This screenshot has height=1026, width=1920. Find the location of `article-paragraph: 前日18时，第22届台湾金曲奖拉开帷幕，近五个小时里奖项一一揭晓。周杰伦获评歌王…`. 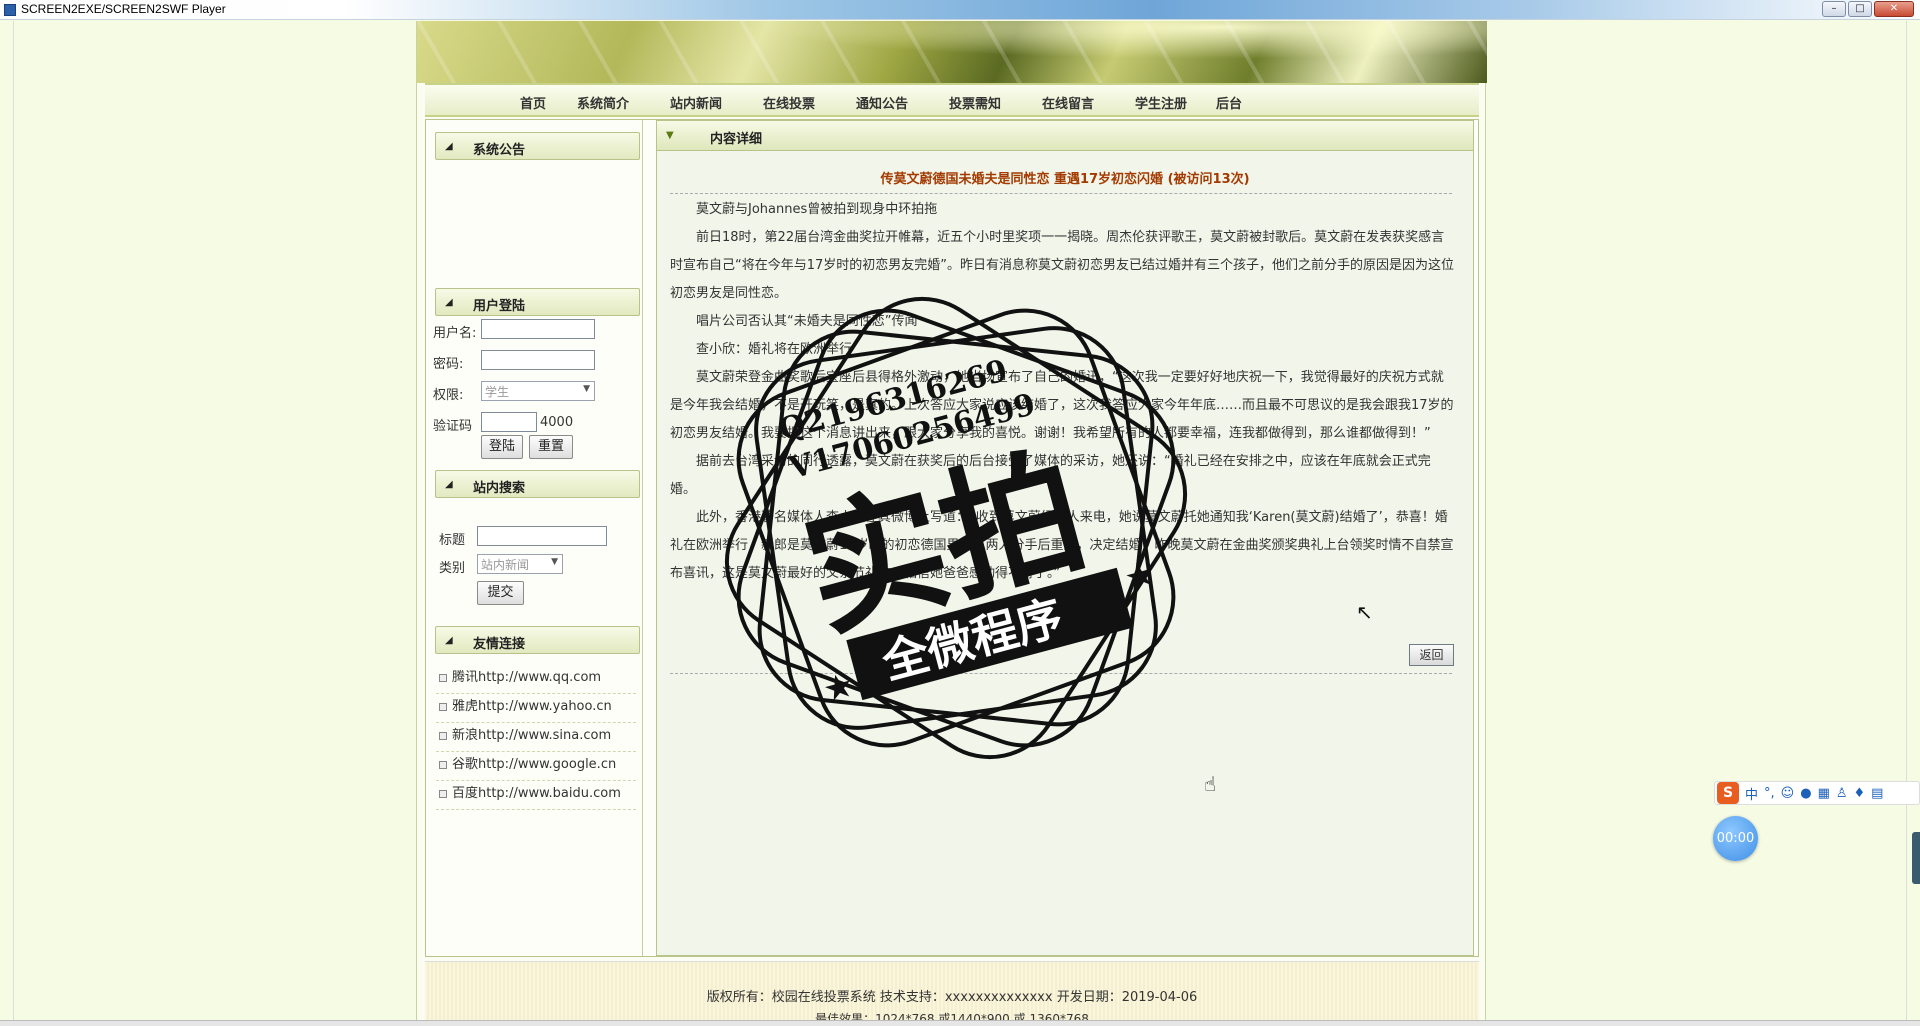

article-paragraph: 前日18时，第22届台湾金曲奖拉开帷幕，近五个小时里奖项一一揭晓。周杰伦获评歌王… is located at coordinates (1062, 265).